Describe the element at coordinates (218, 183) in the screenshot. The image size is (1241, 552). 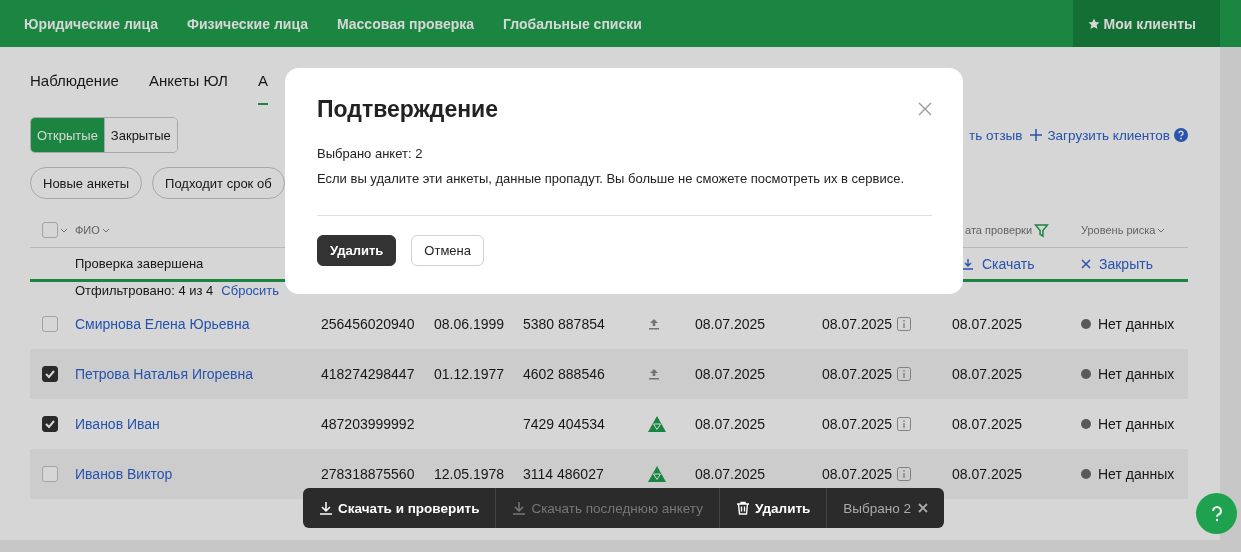
I see `filter-chip: Подходит срок об` at that location.